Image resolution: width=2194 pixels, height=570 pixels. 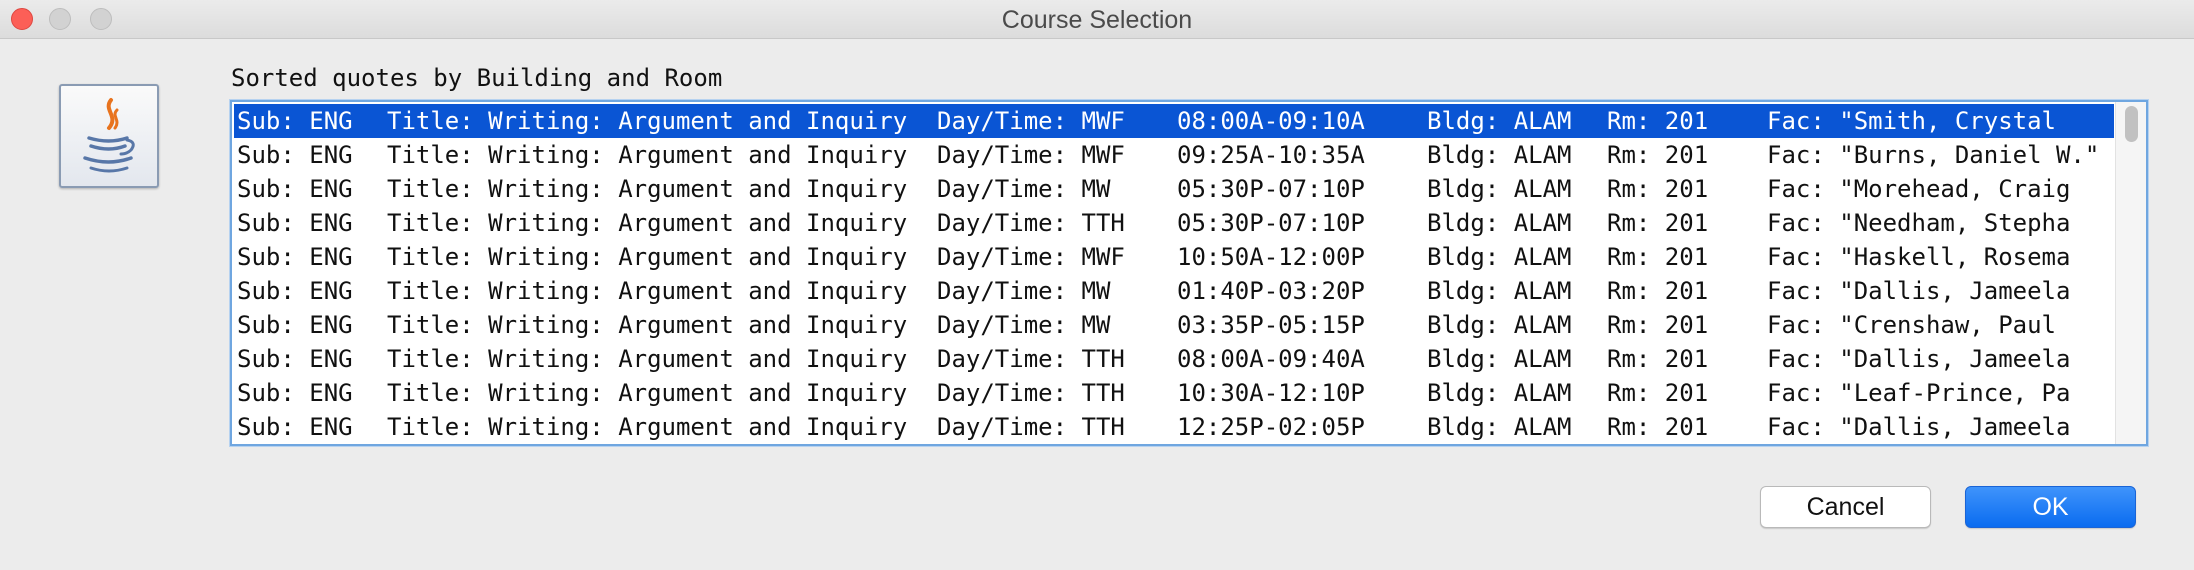 I want to click on scrollbar-thumb, so click(x=2131, y=124).